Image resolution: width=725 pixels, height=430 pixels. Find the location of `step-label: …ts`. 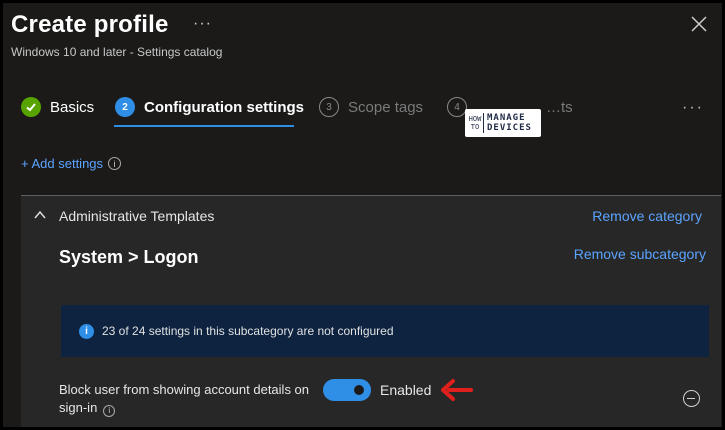

step-label: …ts is located at coordinates (559, 107).